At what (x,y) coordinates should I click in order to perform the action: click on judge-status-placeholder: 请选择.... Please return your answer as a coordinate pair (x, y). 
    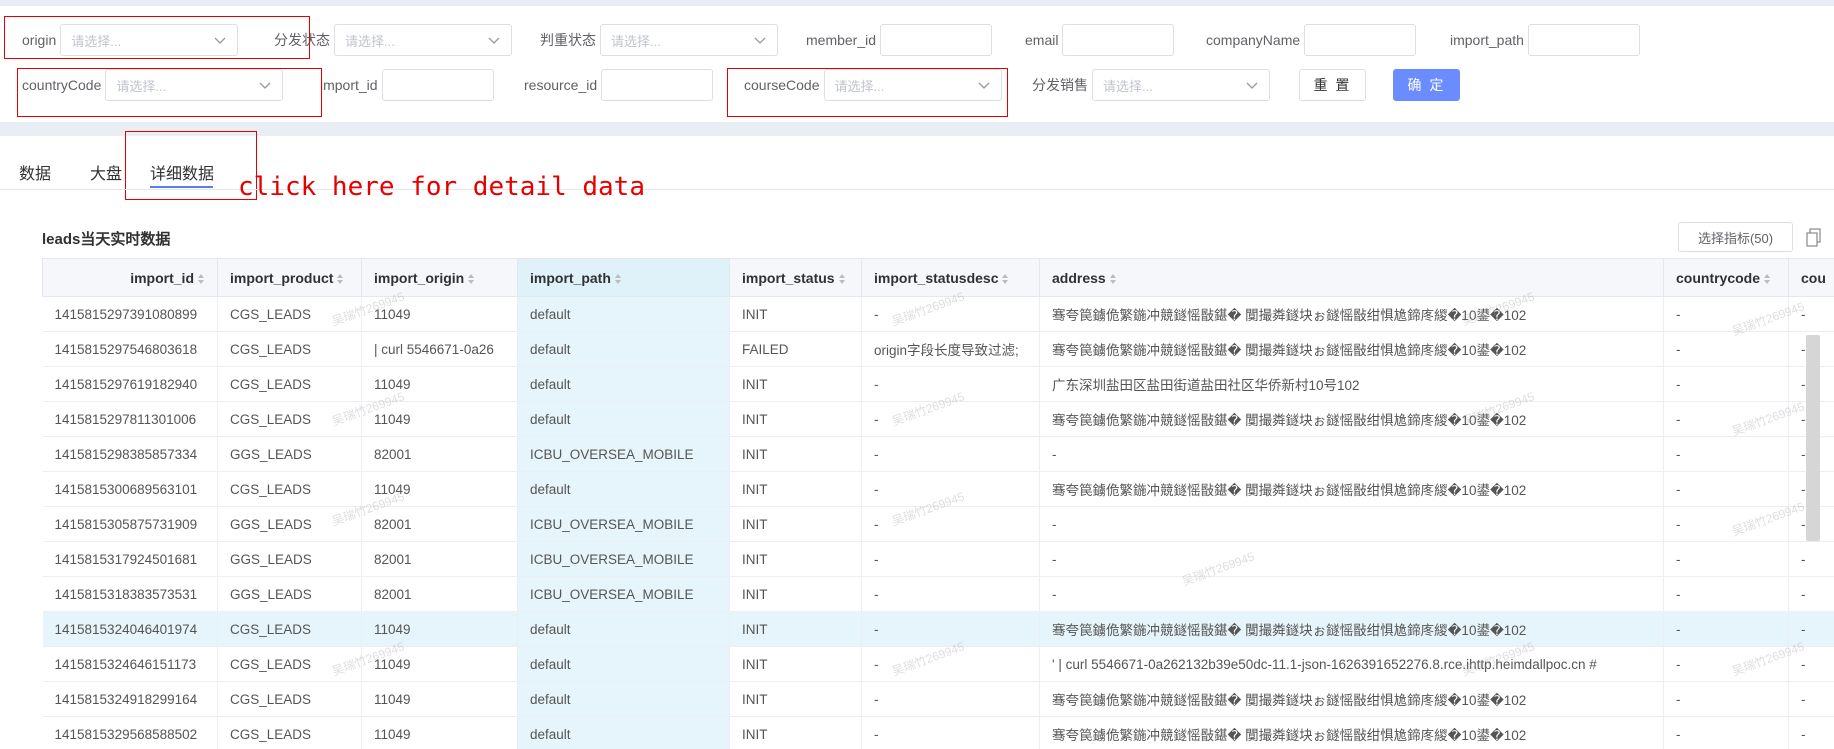
    Looking at the image, I should click on (636, 41).